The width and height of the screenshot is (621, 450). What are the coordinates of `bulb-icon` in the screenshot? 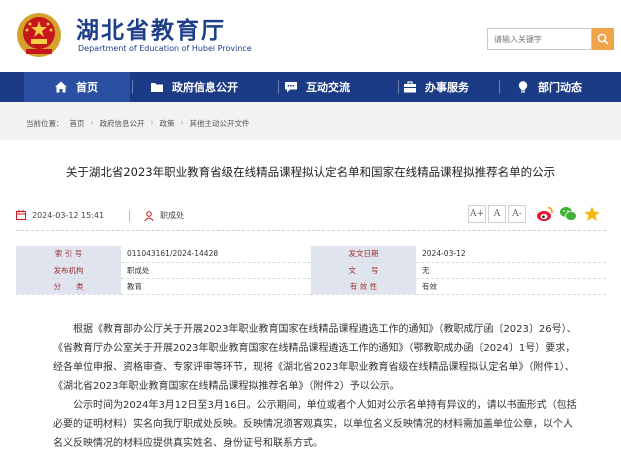 It's located at (523, 87).